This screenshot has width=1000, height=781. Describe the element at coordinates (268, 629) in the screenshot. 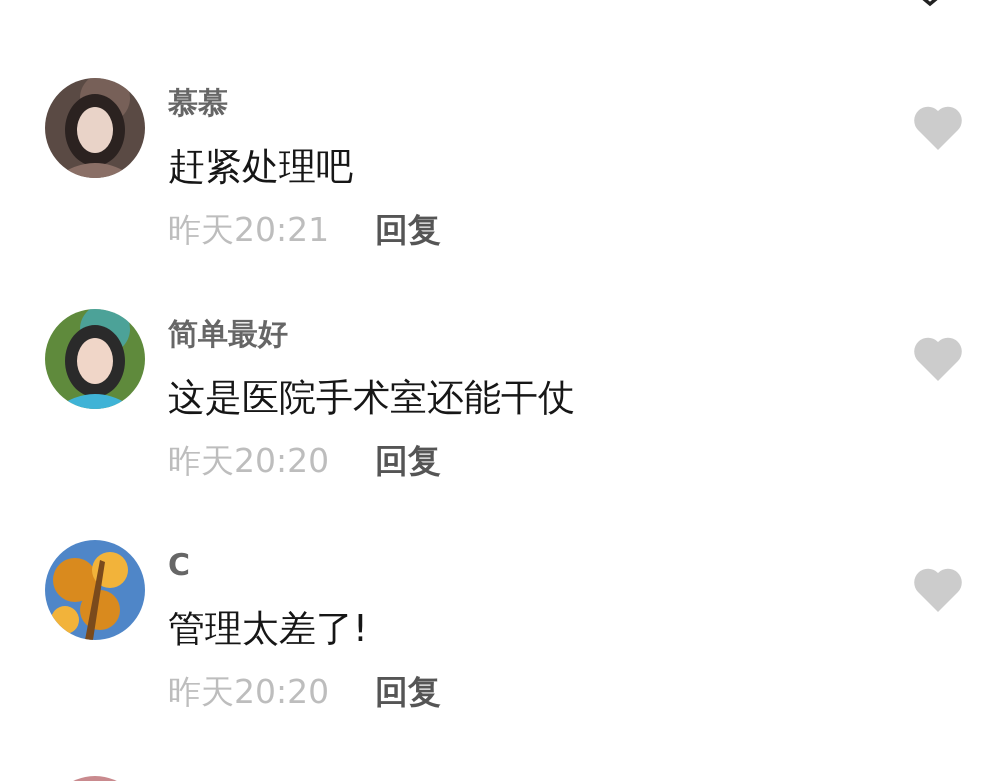

I see `comment-text: 管理太差了!` at that location.